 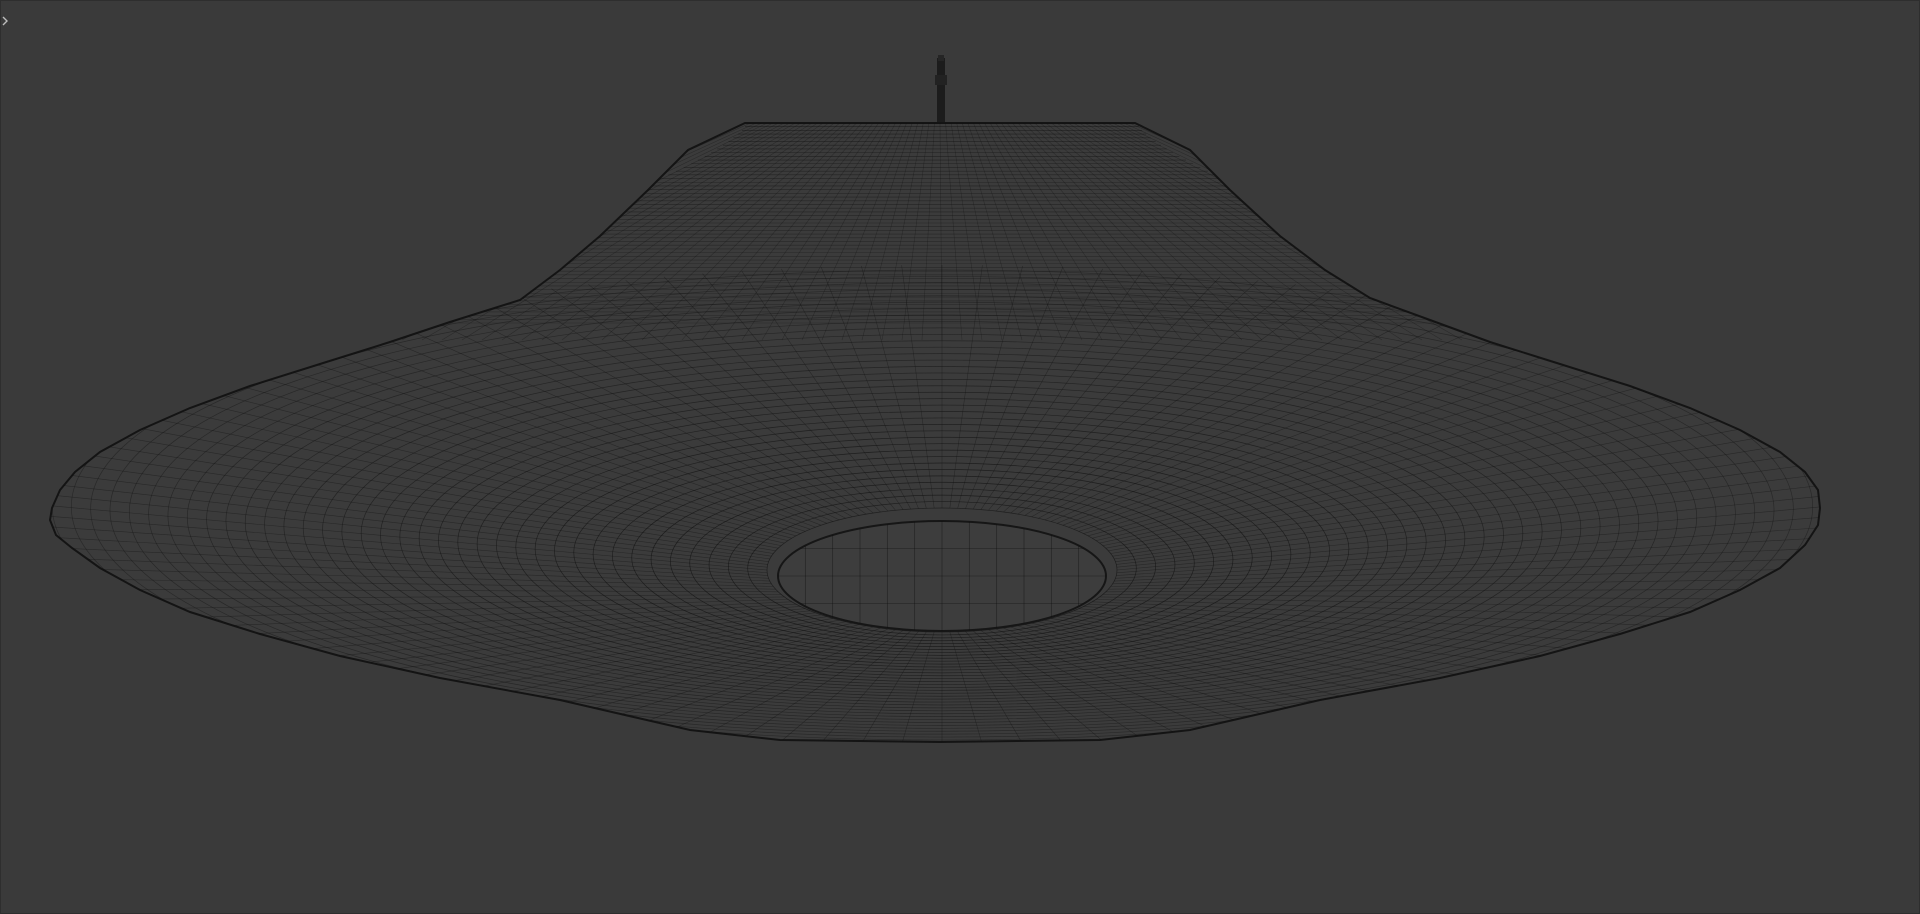 I want to click on mesh-top-pin, so click(x=941, y=88).